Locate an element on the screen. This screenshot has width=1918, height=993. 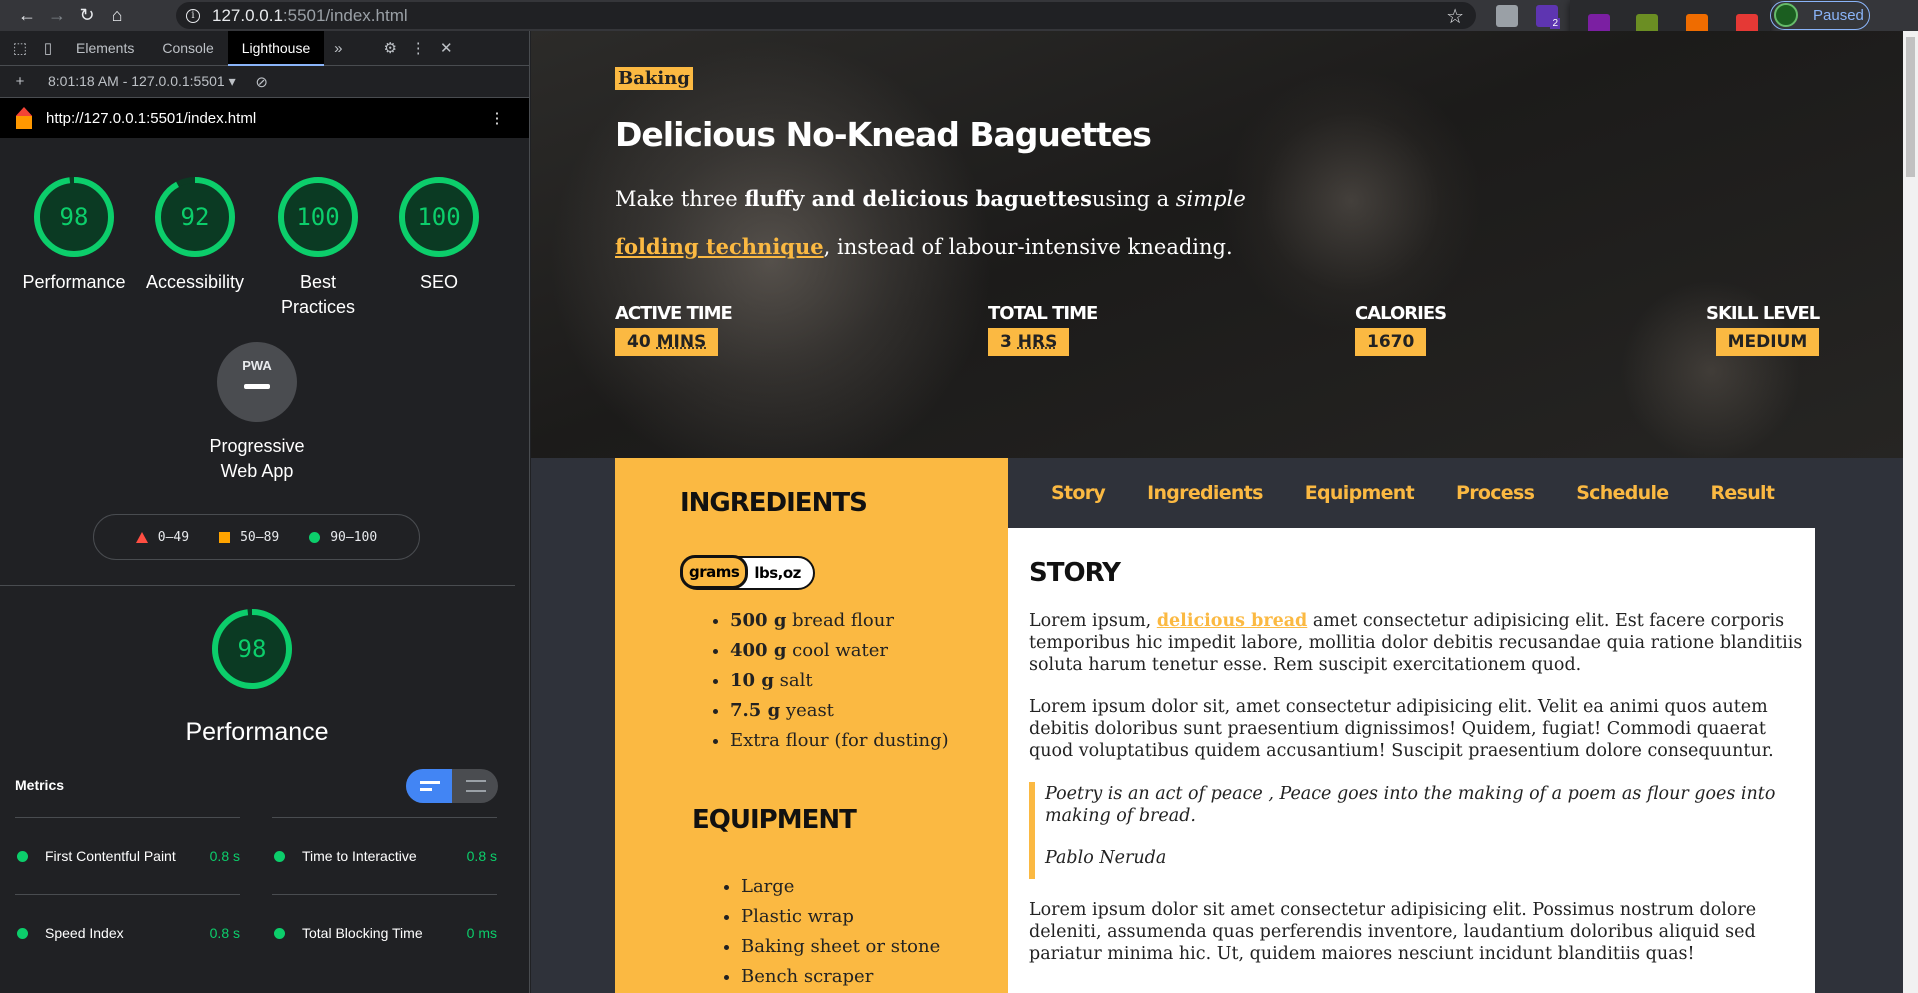
unit-toggle: grams lbs,oz is located at coordinates (747, 572).